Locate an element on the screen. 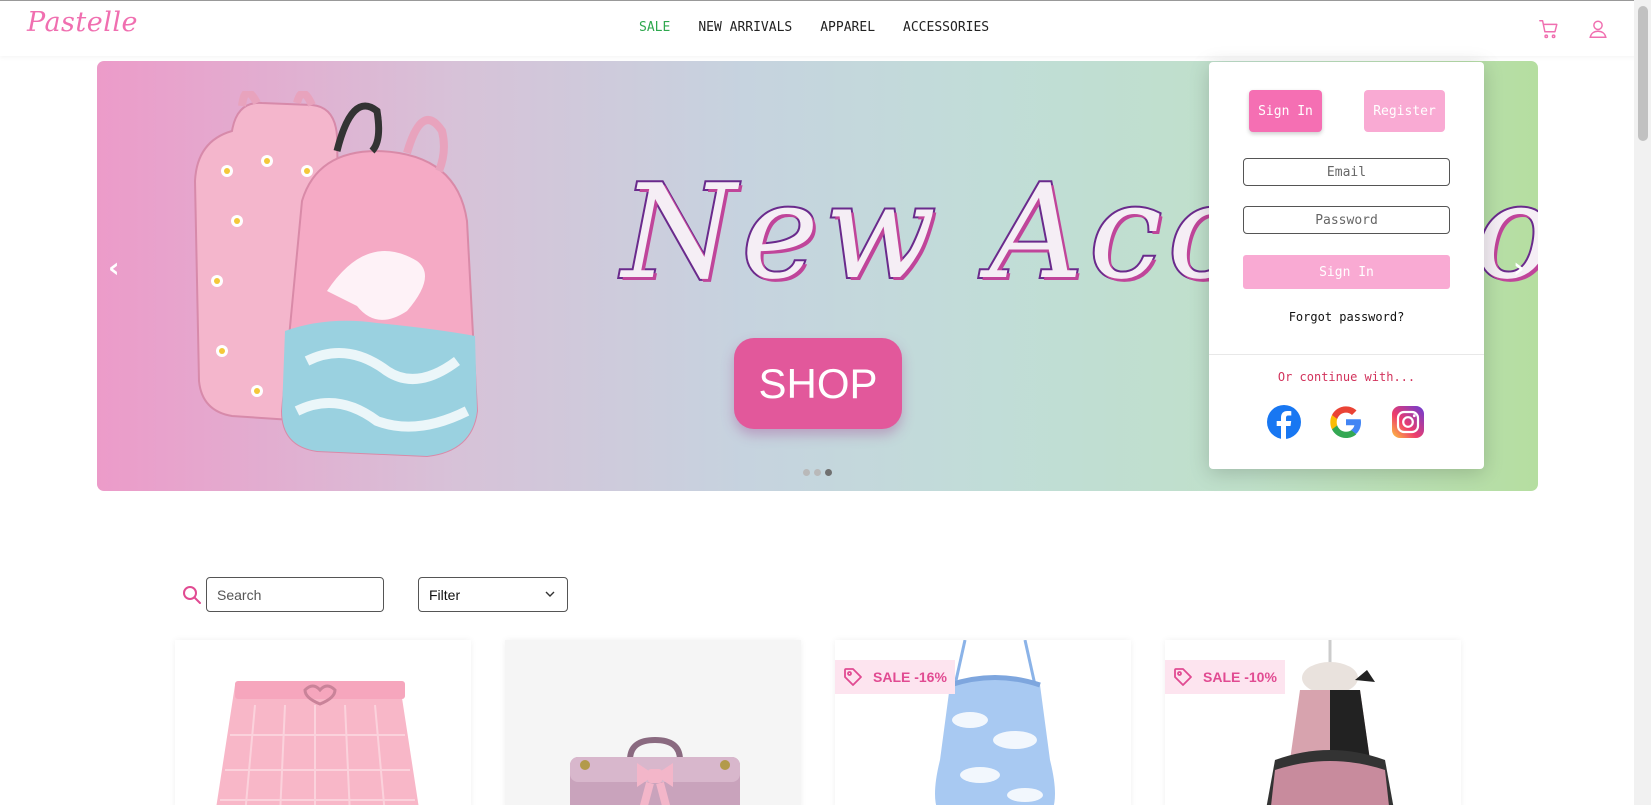 The width and height of the screenshot is (1651, 805). search-icon is located at coordinates (192, 595).